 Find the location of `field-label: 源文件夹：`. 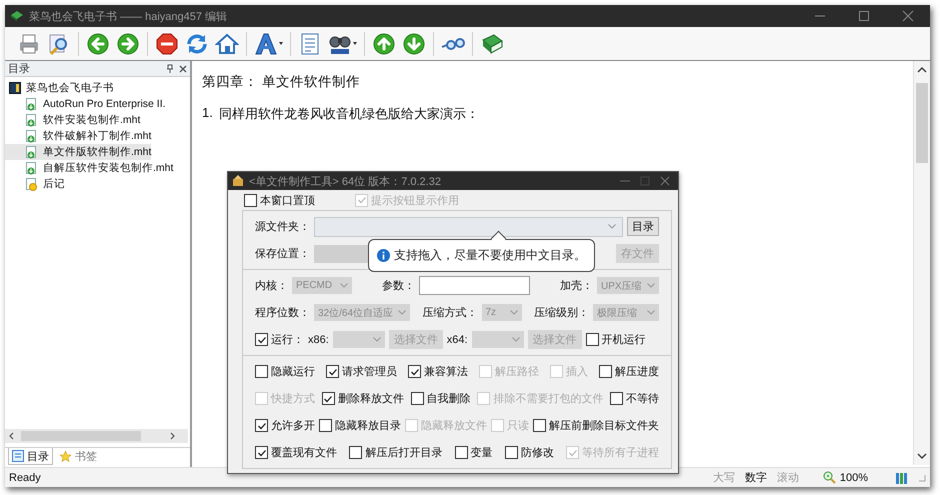

field-label: 源文件夹： is located at coordinates (282, 227).